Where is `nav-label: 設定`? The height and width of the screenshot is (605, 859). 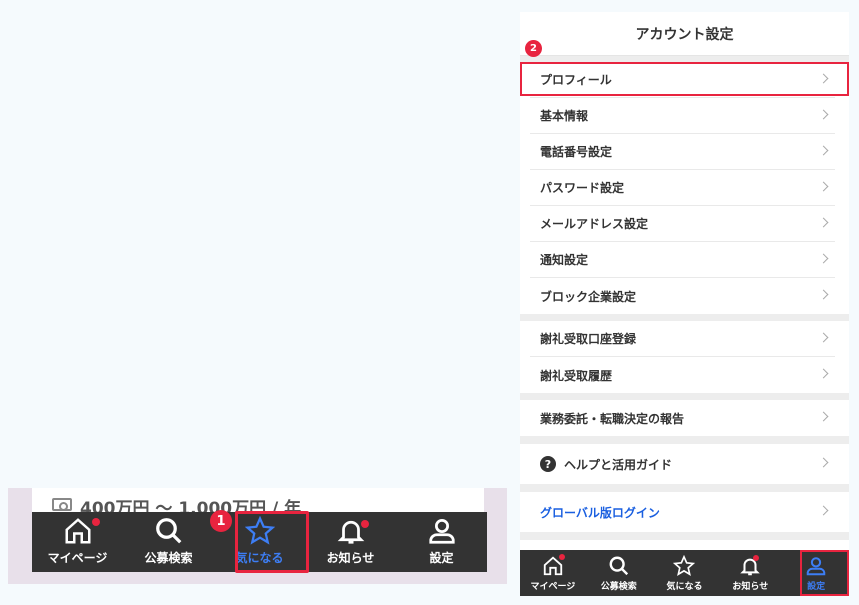 nav-label: 設定 is located at coordinates (441, 558).